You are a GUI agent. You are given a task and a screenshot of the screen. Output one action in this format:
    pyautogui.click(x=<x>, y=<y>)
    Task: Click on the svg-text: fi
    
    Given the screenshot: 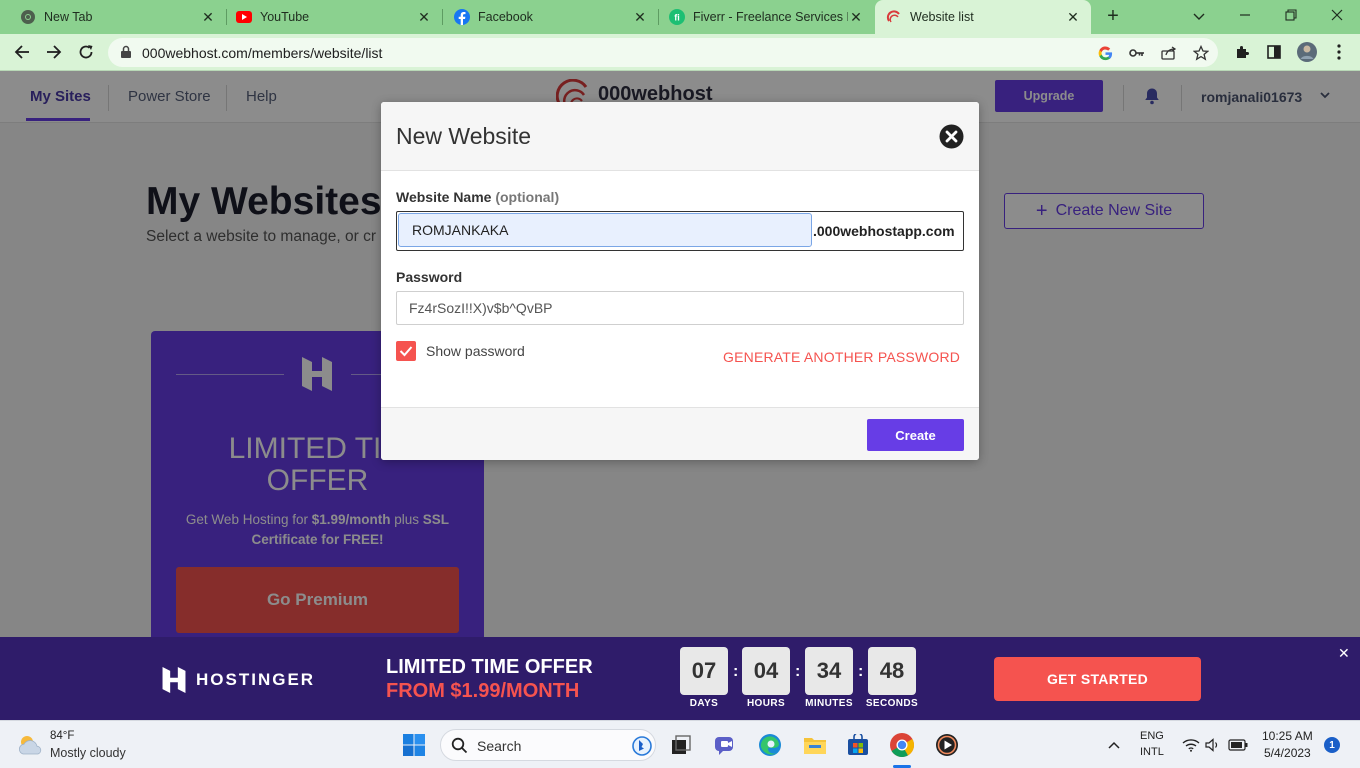 What is the action you would take?
    pyautogui.click(x=677, y=18)
    